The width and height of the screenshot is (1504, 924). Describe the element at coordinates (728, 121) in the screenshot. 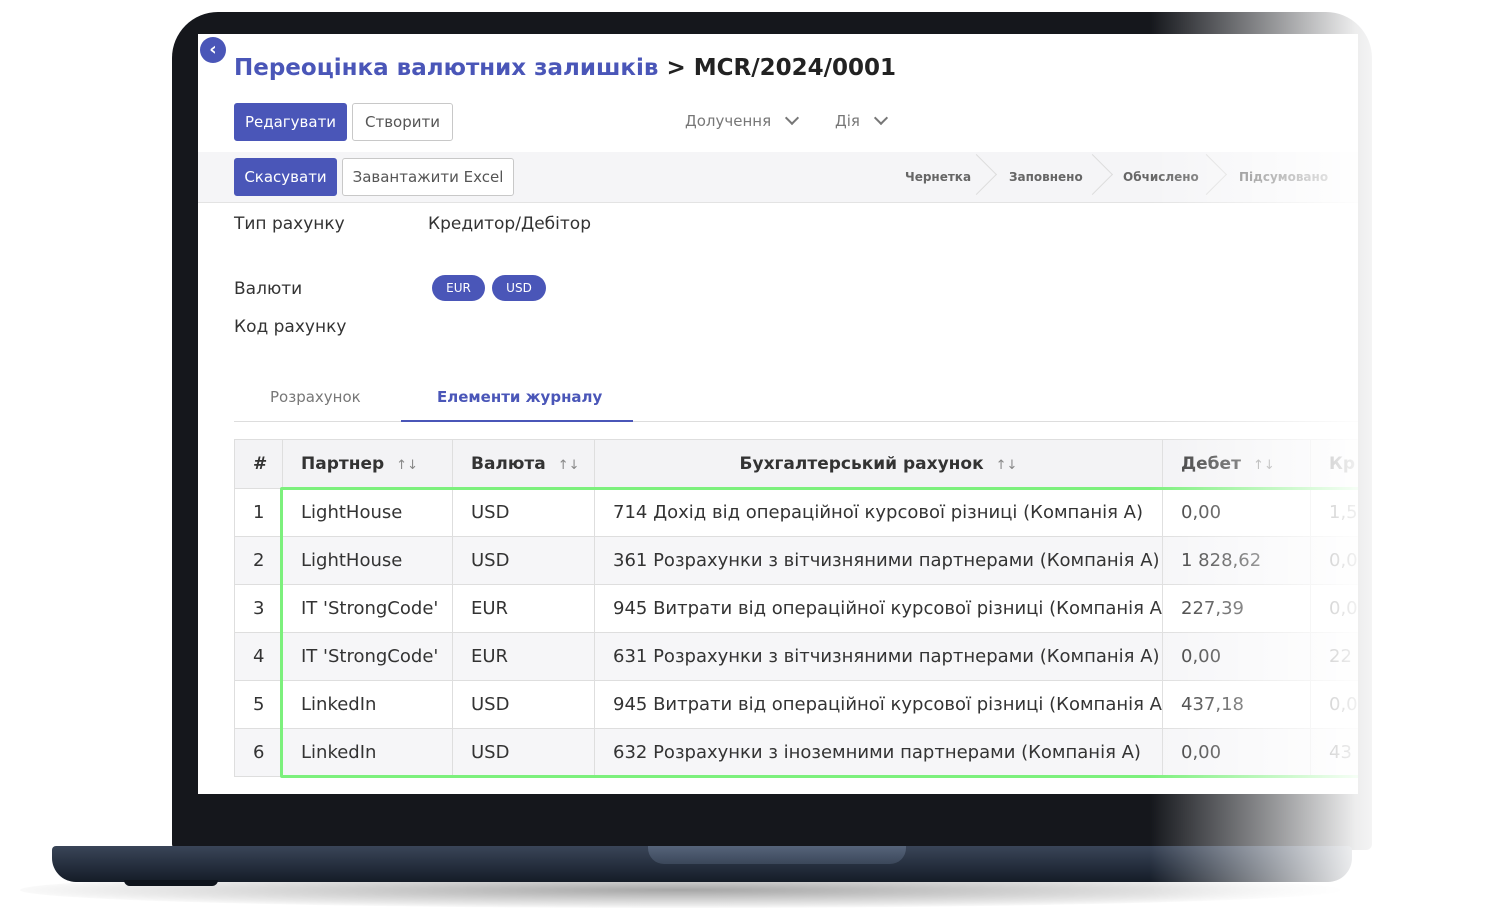

I see `attachments-label: Долучення` at that location.